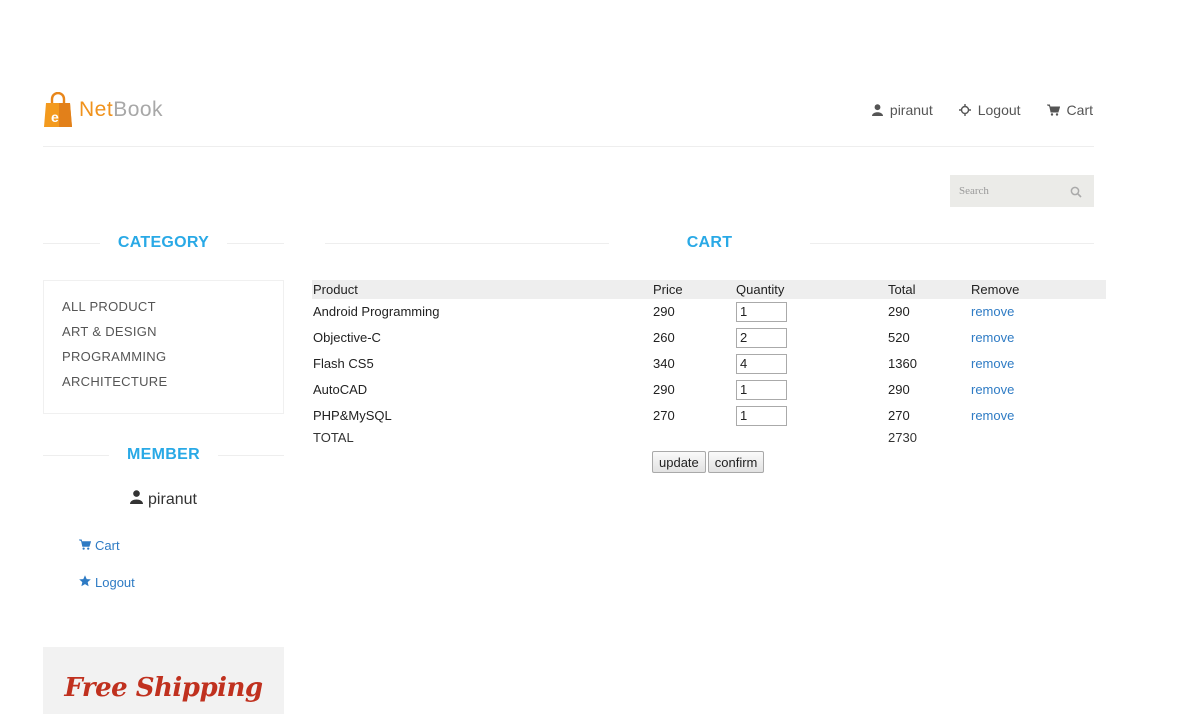 The height and width of the screenshot is (714, 1182). Describe the element at coordinates (172, 499) in the screenshot. I see `member-username: piranut` at that location.